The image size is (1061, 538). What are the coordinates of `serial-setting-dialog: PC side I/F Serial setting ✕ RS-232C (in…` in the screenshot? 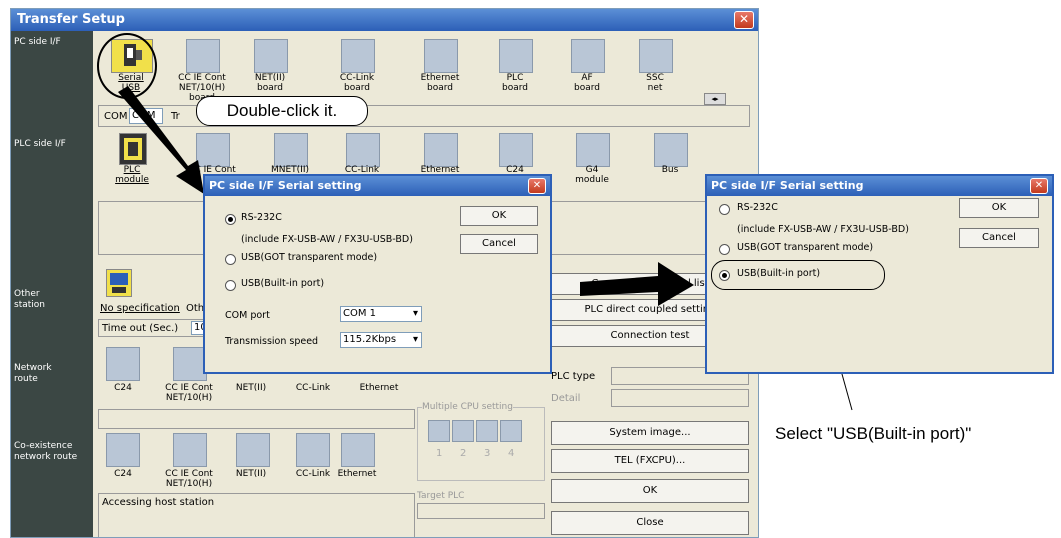 It's located at (377, 274).